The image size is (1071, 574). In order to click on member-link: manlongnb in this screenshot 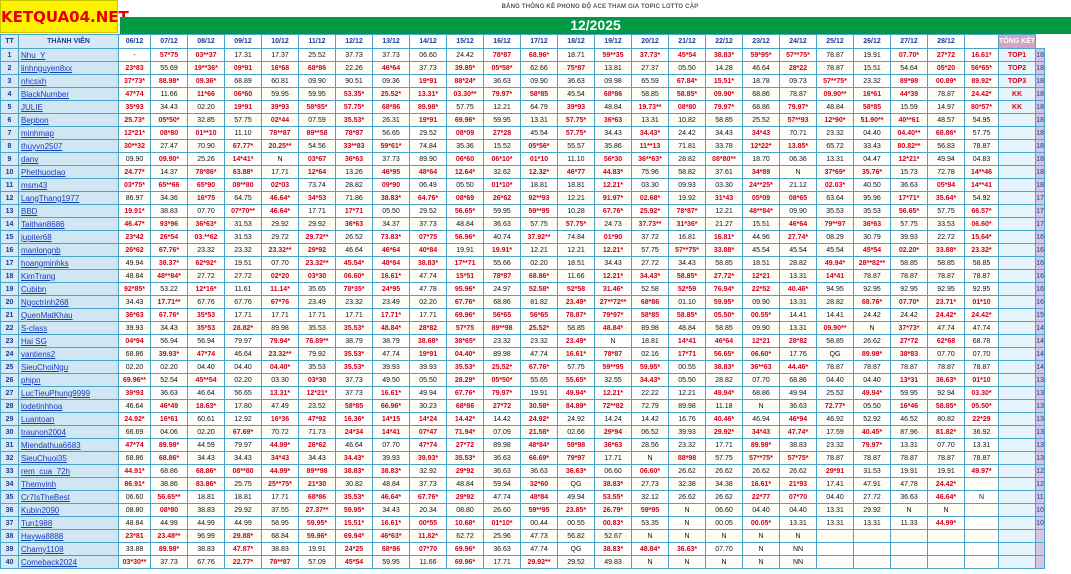, I will do `click(68, 250)`.